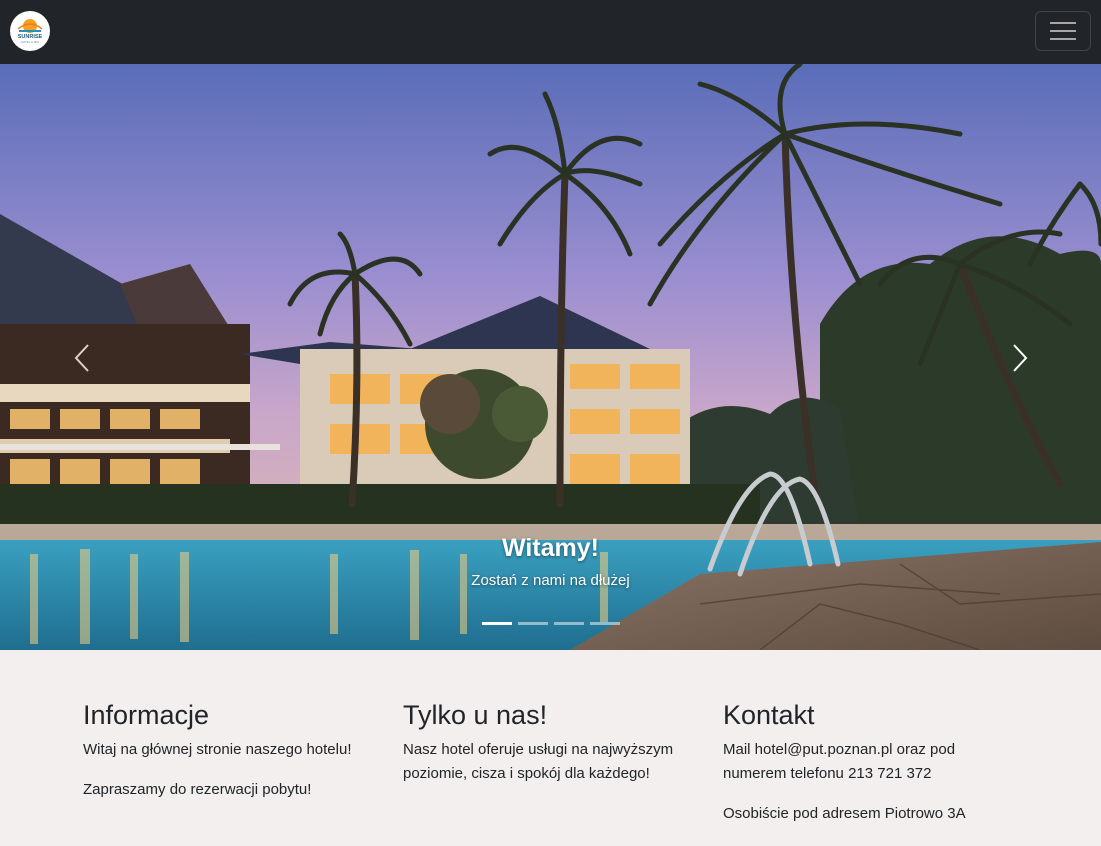 This screenshot has height=846, width=1101. I want to click on offer-heading: Tylko u nas!, so click(475, 715).